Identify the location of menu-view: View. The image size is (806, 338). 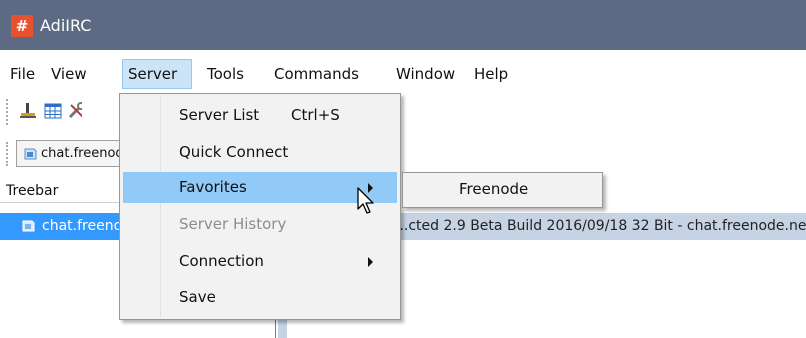
(69, 74).